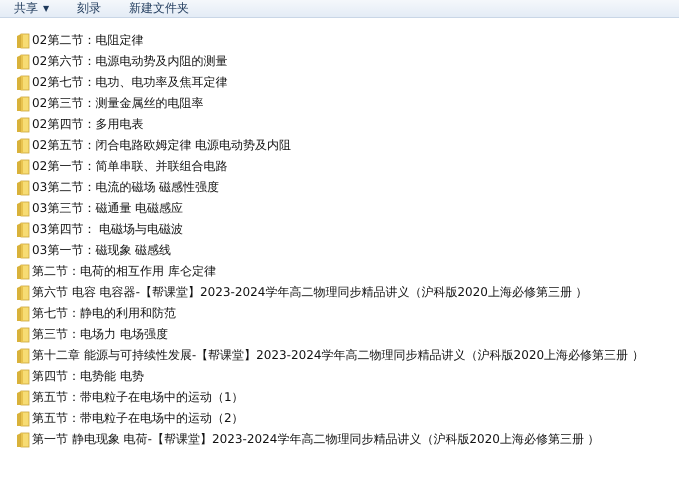 The width and height of the screenshot is (679, 478). I want to click on folder-name: 第五节：带电粒子在电场中的运动（2）, so click(138, 418).